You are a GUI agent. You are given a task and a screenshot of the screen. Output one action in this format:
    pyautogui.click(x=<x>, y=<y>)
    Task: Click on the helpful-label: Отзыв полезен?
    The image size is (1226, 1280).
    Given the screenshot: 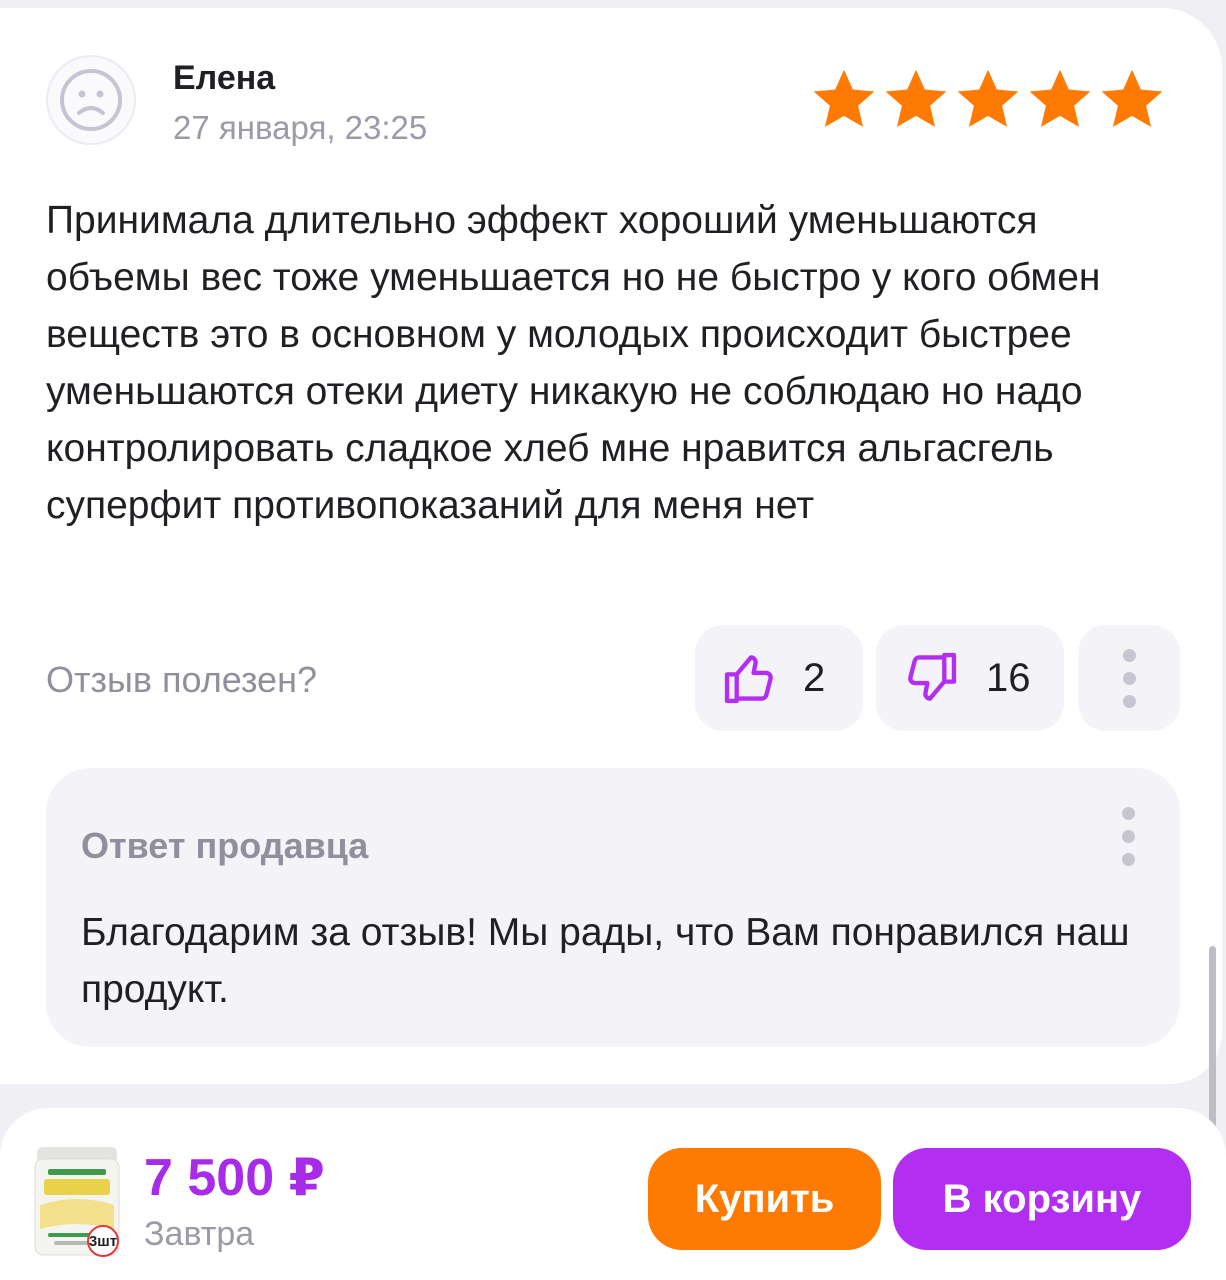 What is the action you would take?
    pyautogui.click(x=181, y=679)
    